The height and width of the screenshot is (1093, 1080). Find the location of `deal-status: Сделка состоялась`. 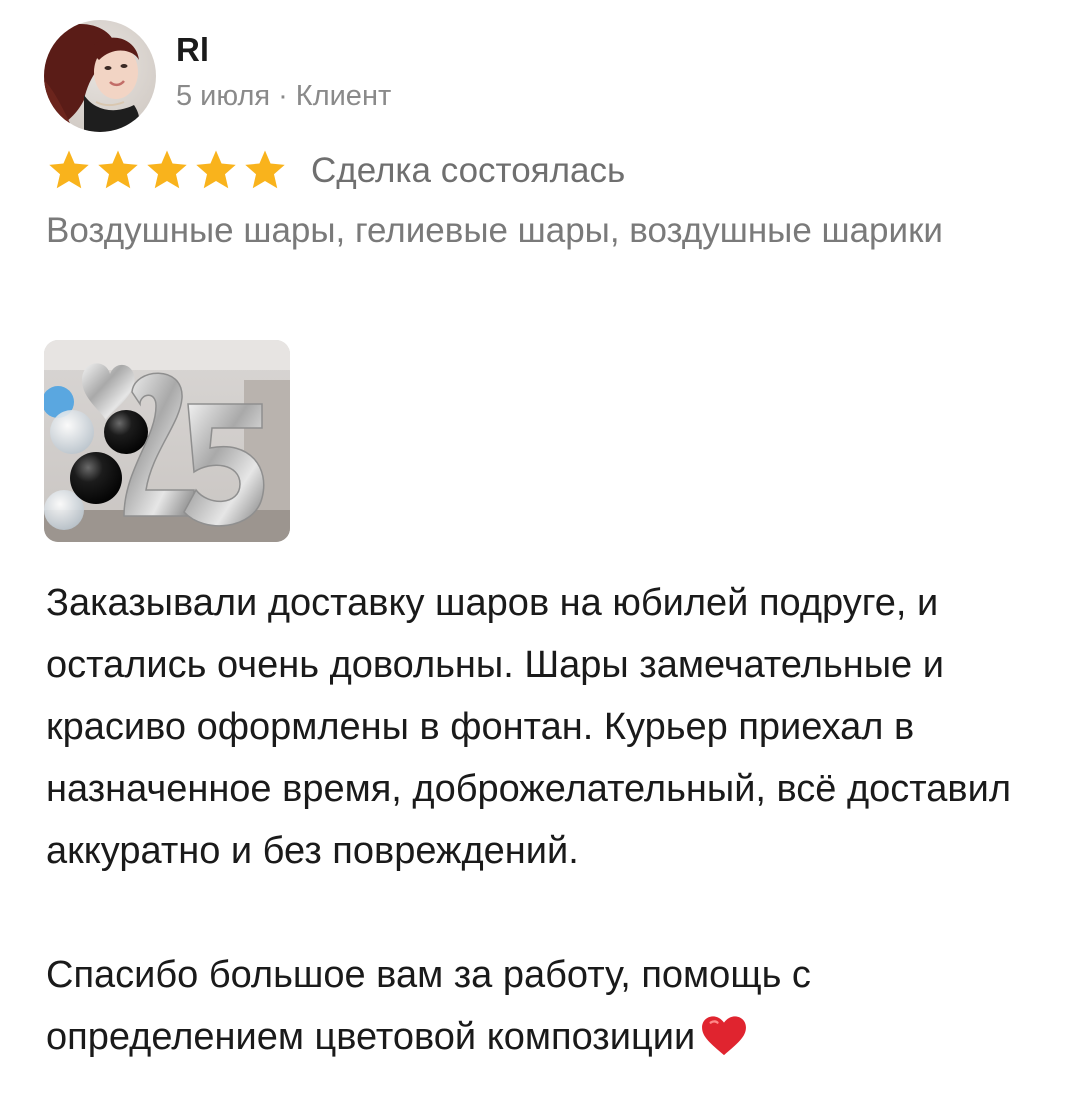

deal-status: Сделка состоялась is located at coordinates (468, 170).